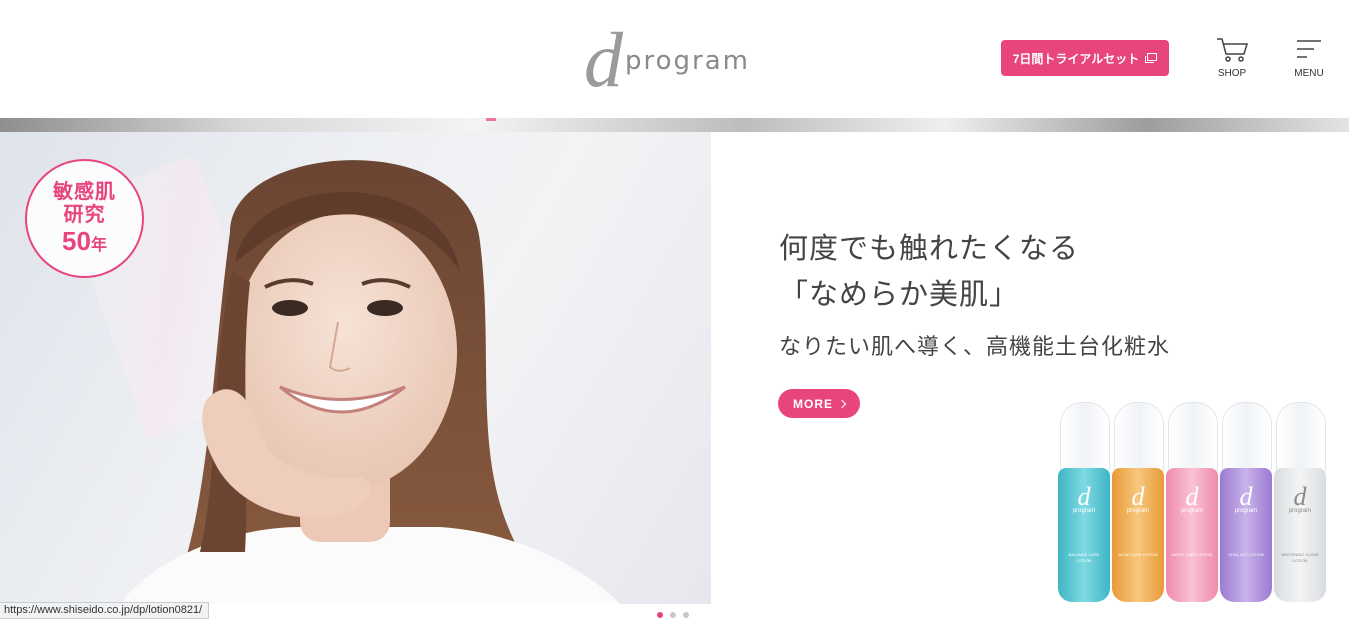 This screenshot has height=619, width=1349. I want to click on hero-title-line1: 何度でも触れたくなる, so click(929, 249).